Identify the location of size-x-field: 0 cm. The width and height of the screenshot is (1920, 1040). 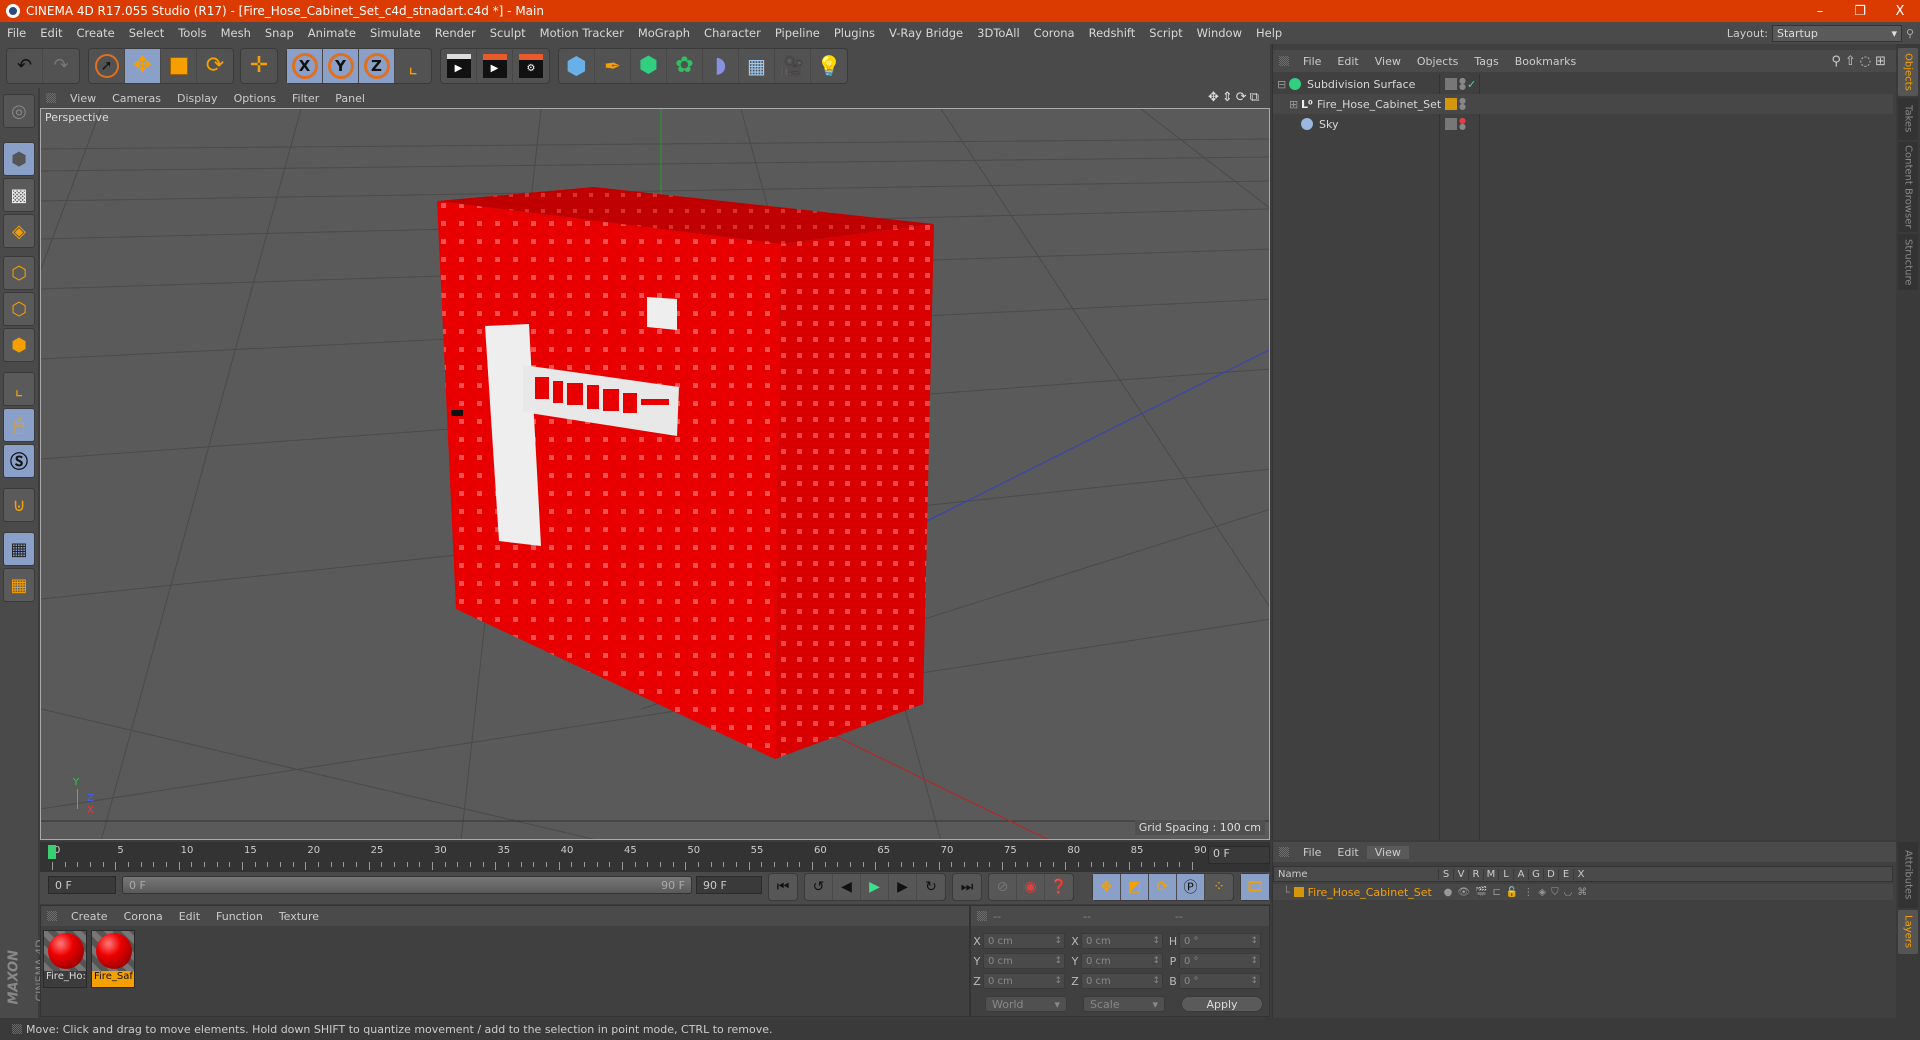
(1122, 941).